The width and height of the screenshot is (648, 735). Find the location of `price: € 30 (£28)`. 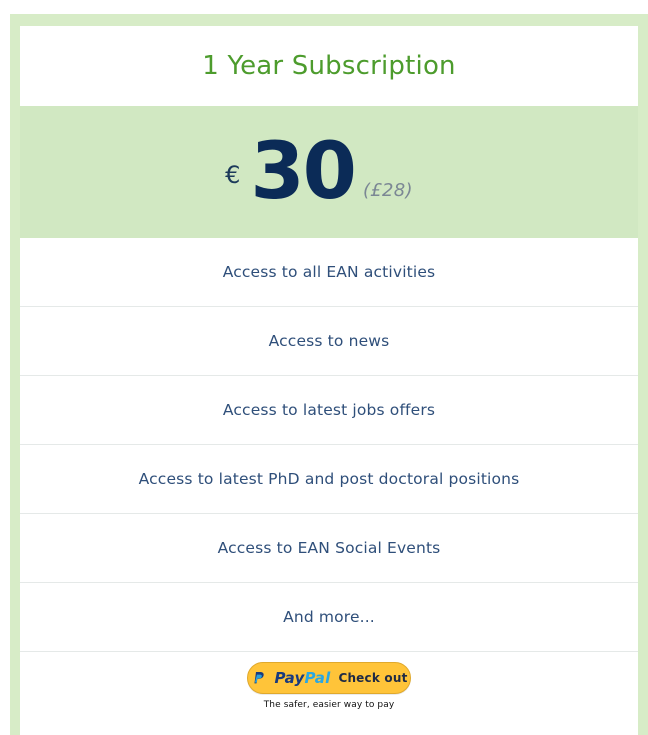

price: € 30 (£28) is located at coordinates (319, 172).